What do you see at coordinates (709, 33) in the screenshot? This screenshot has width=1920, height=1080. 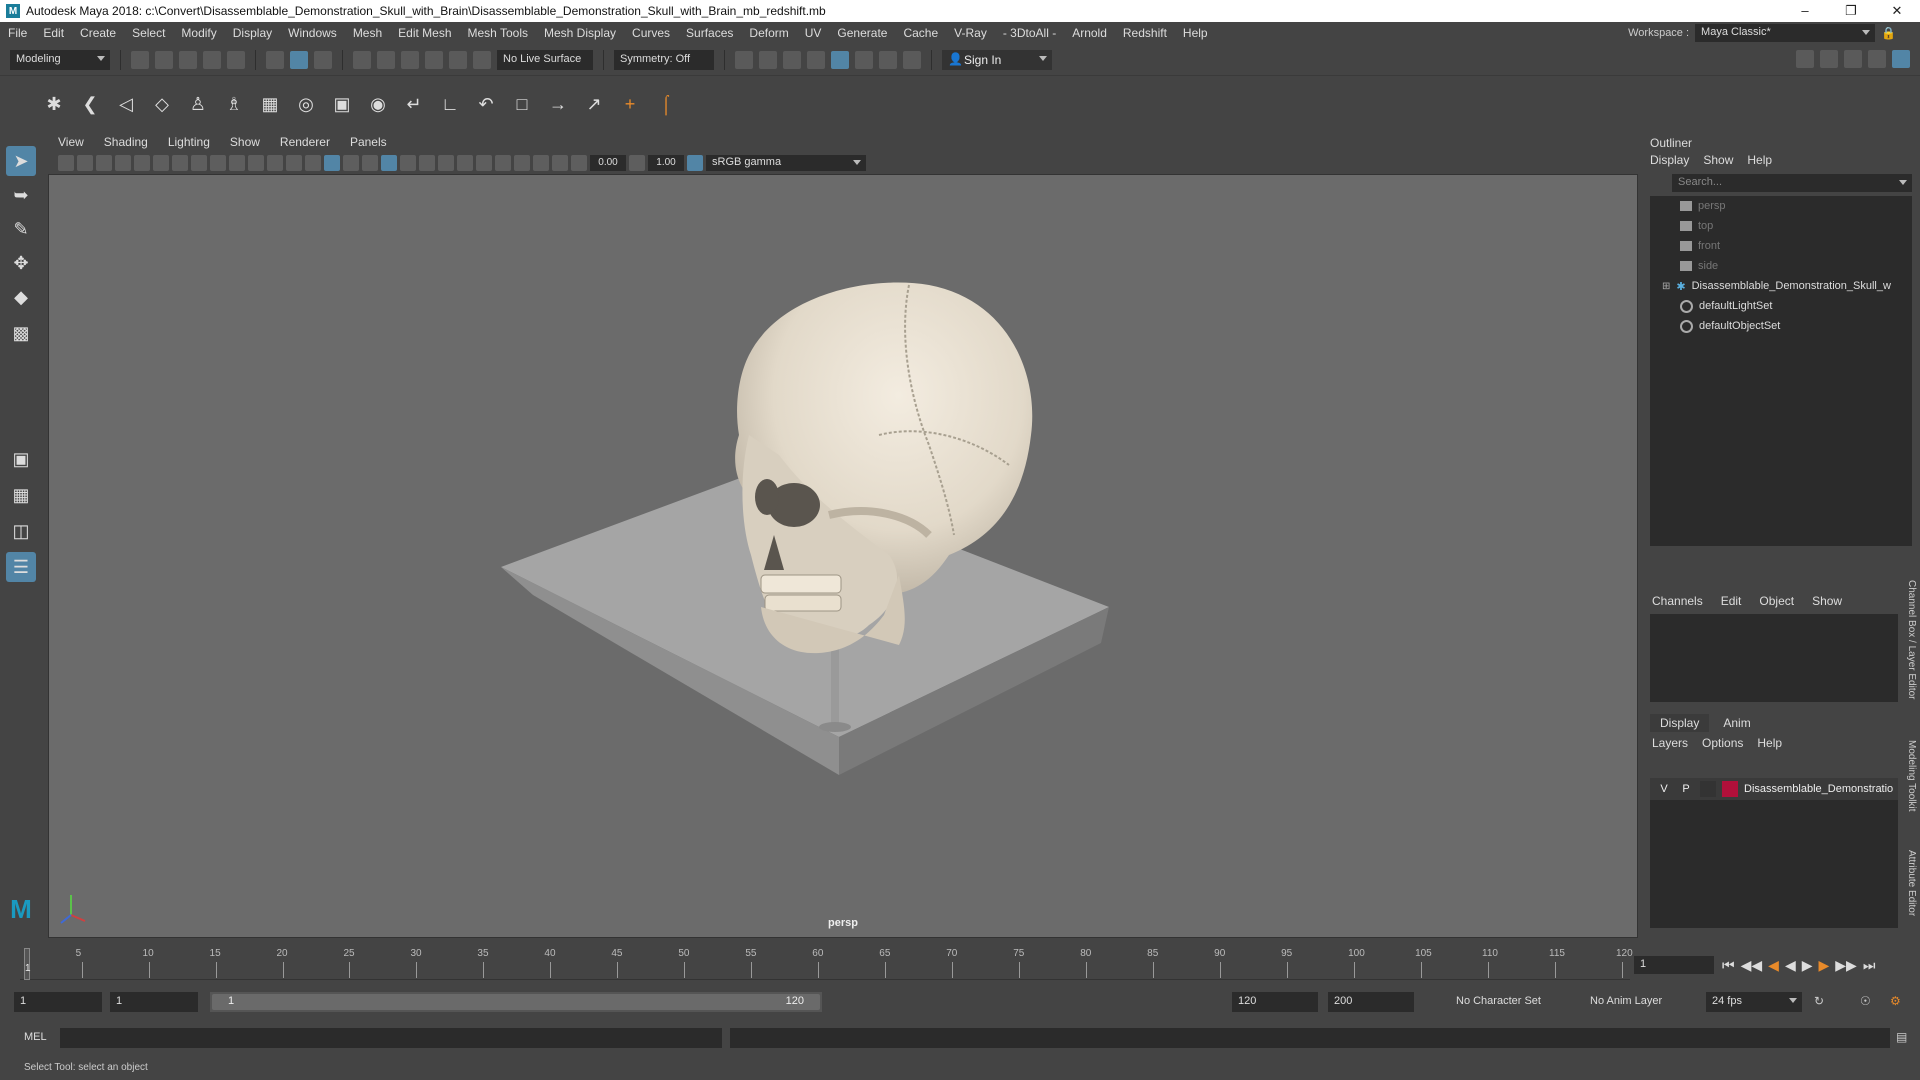 I see `menu-surfaces: Surfaces` at bounding box center [709, 33].